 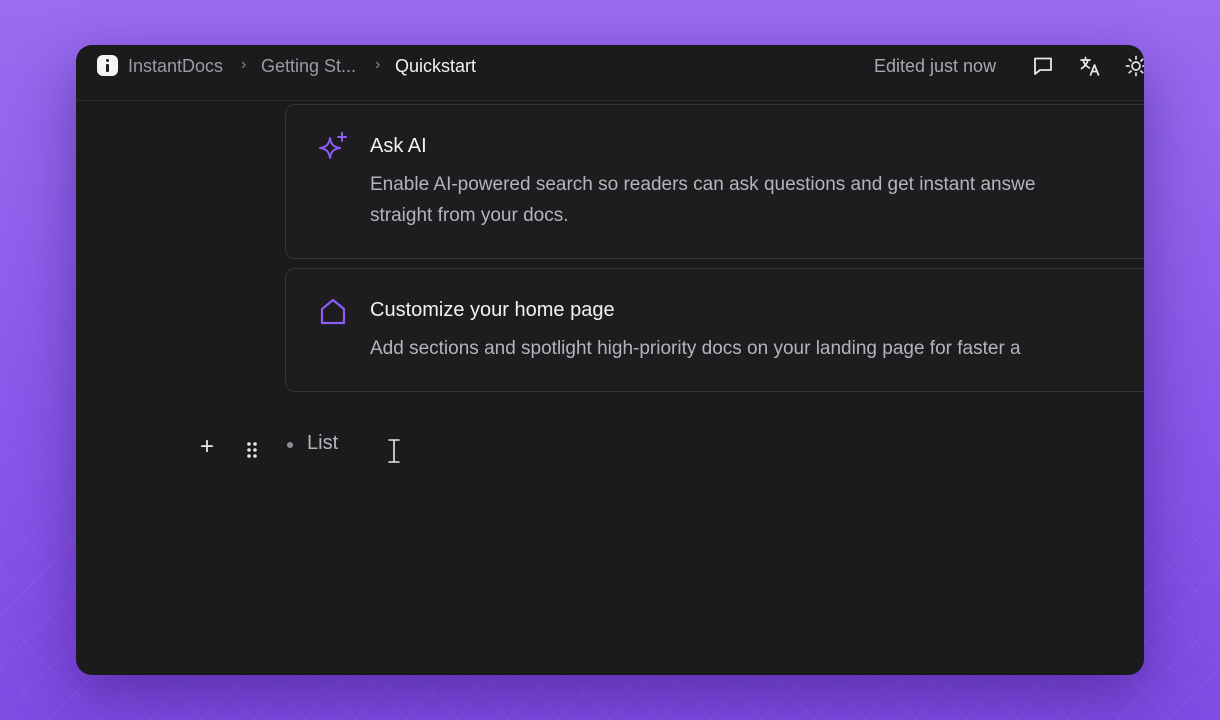 I want to click on card-title: Ask AI, so click(x=398, y=146).